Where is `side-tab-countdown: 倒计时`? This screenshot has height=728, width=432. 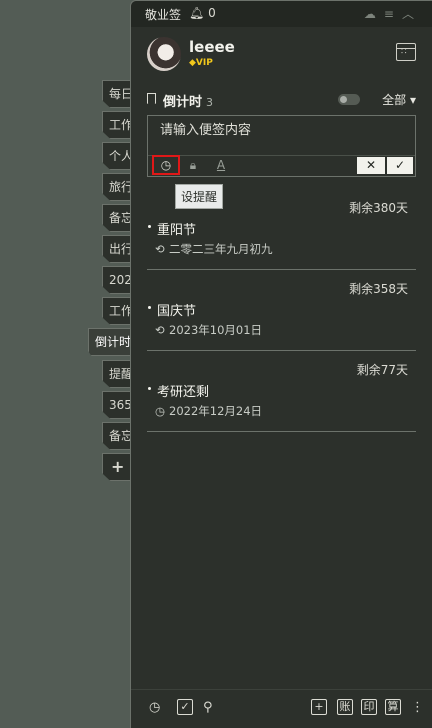
side-tab-countdown: 倒计时 is located at coordinates (110, 342).